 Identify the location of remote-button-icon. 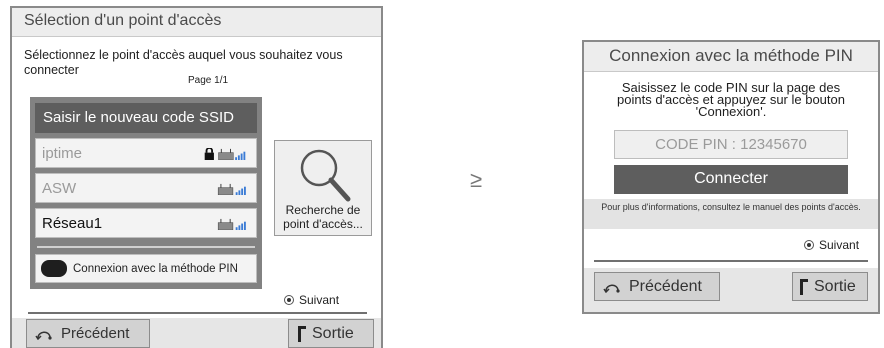
(54, 268).